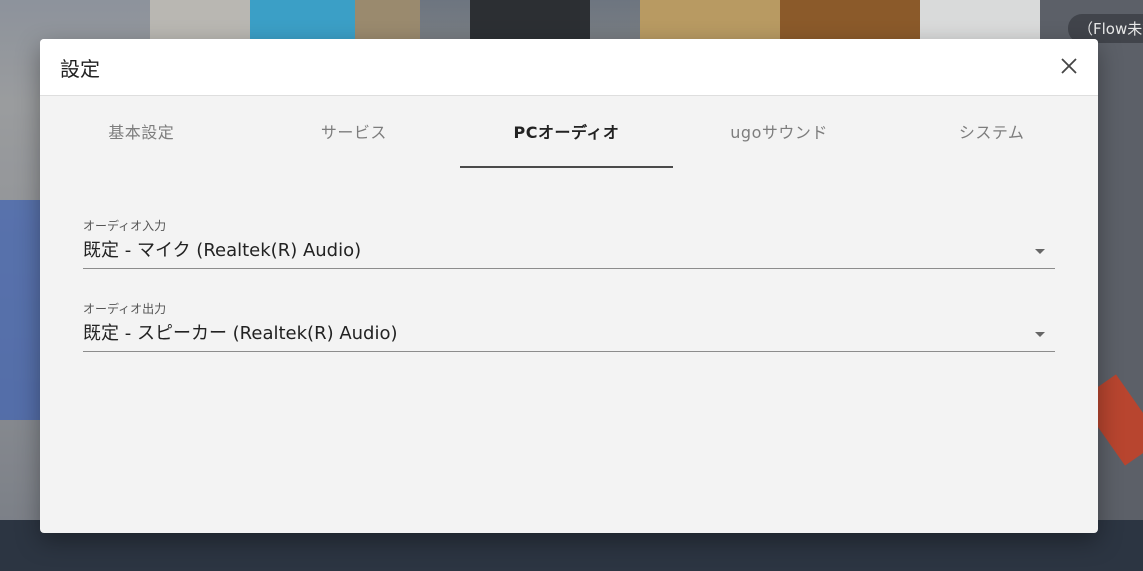  I want to click on tab-pc-audio: PCオーディオ, so click(566, 132).